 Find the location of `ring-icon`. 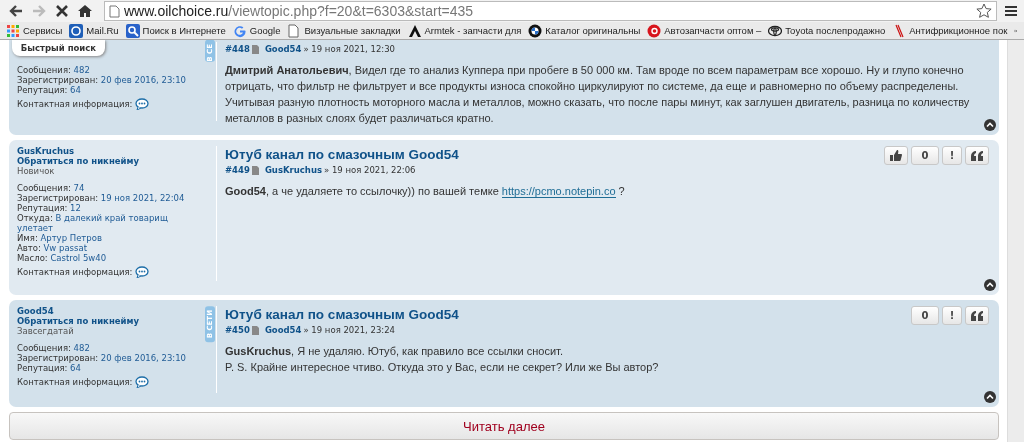

ring-icon is located at coordinates (654, 30).